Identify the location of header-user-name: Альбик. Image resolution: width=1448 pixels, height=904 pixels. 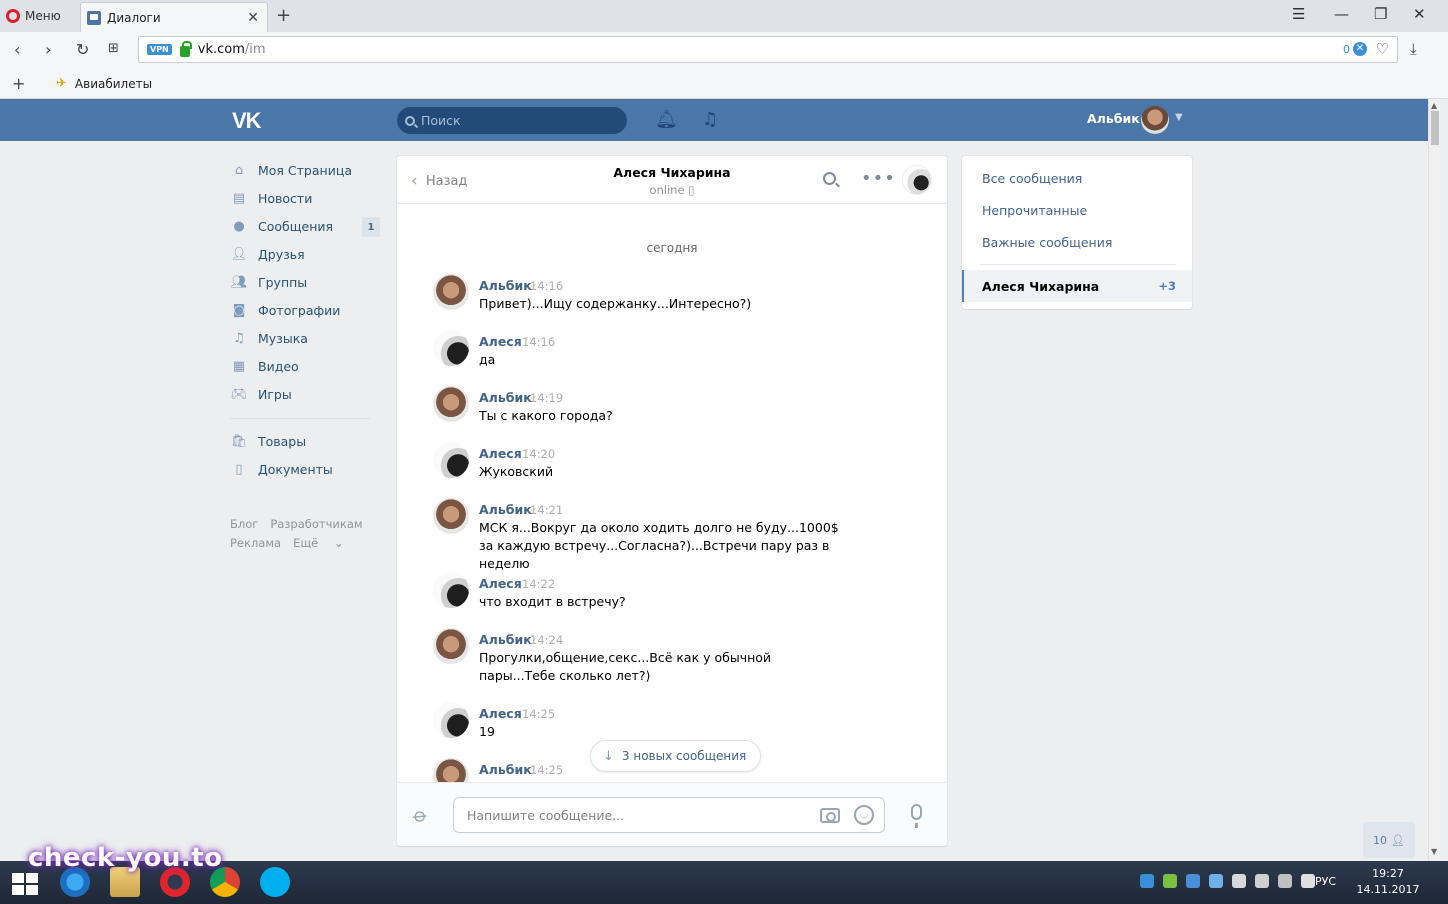
(1113, 118).